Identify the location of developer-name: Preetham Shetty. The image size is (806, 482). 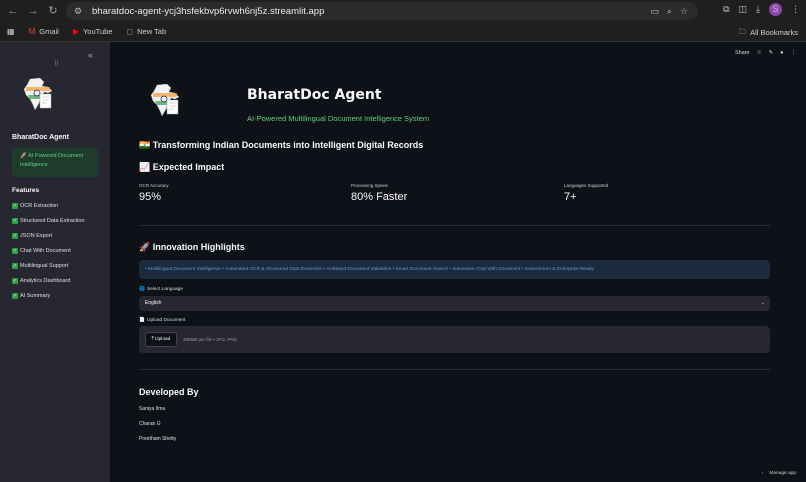
(158, 439).